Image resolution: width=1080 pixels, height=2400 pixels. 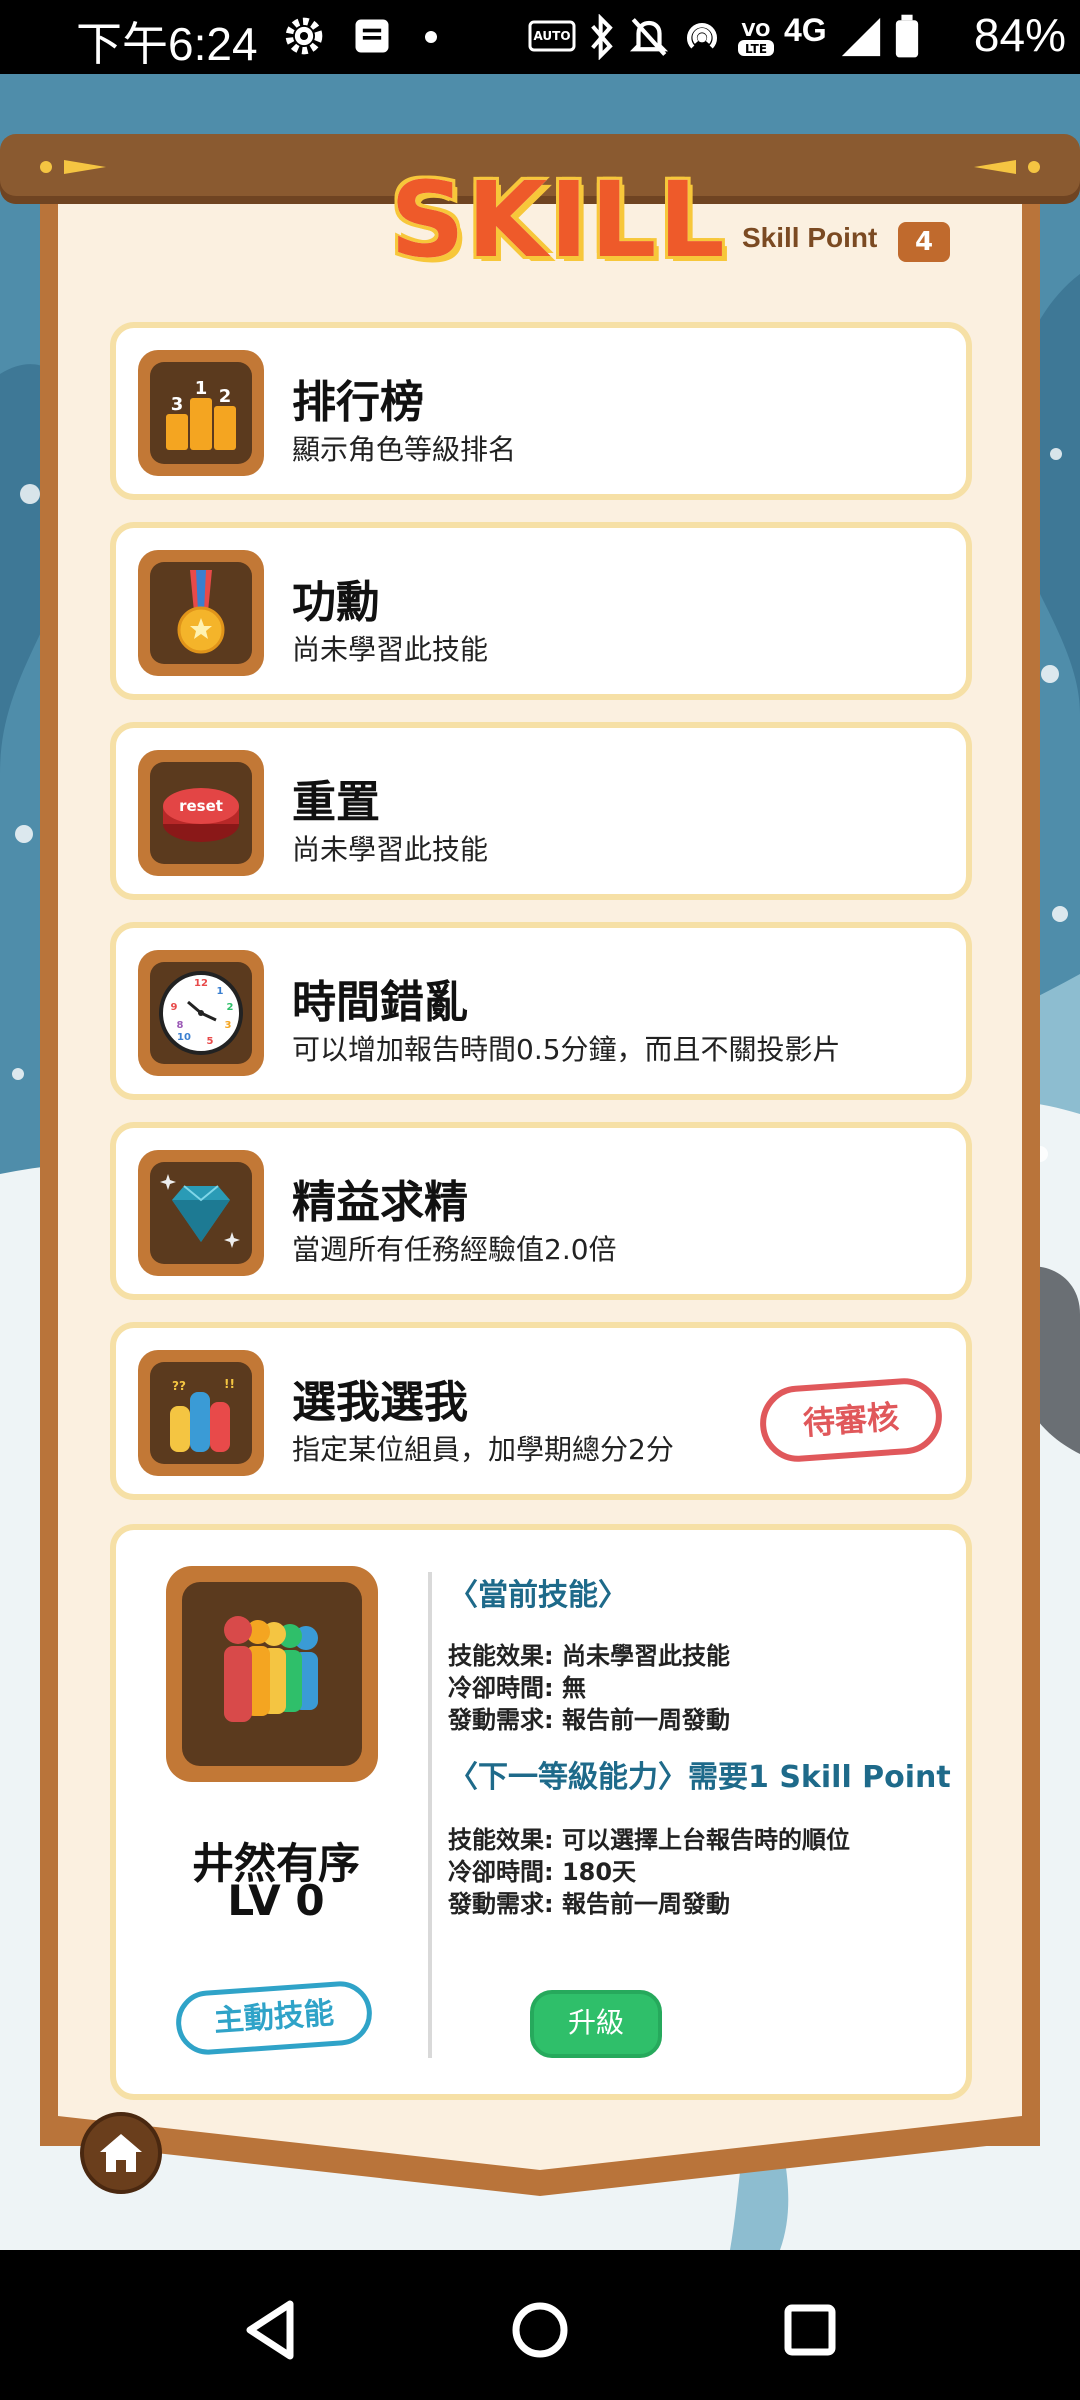 I want to click on svg-text: reset, so click(x=201, y=806).